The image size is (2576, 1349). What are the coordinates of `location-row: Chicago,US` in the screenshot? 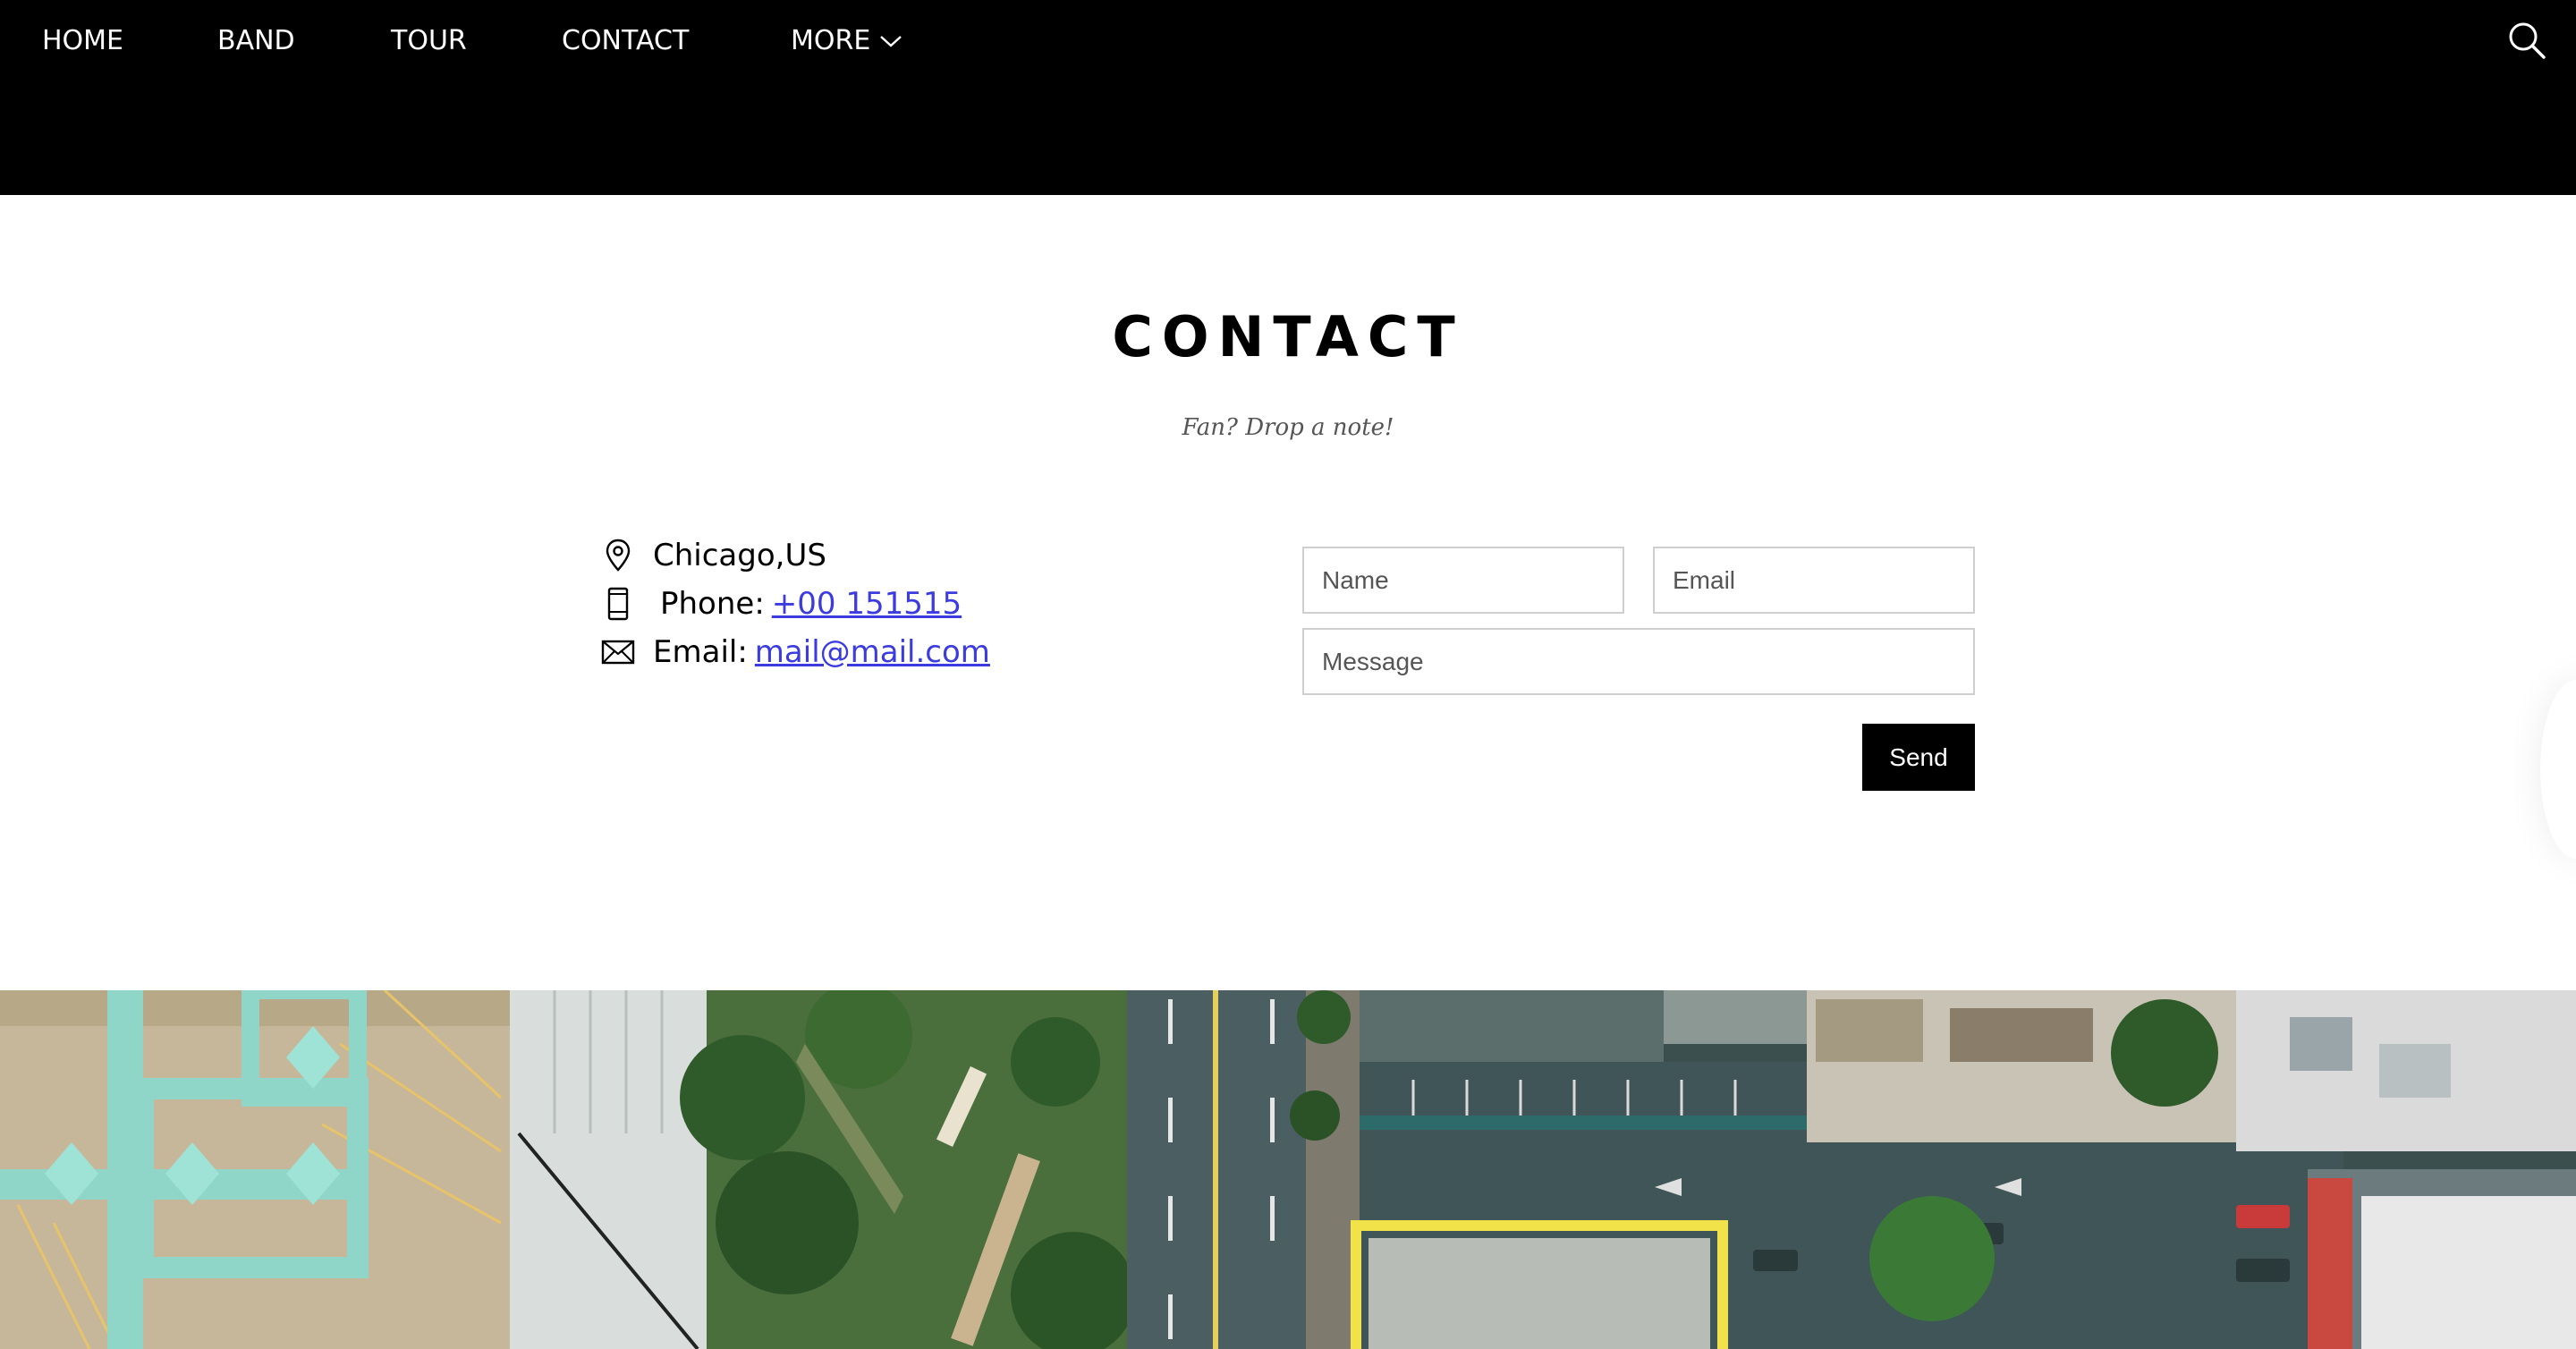 It's located at (711, 555).